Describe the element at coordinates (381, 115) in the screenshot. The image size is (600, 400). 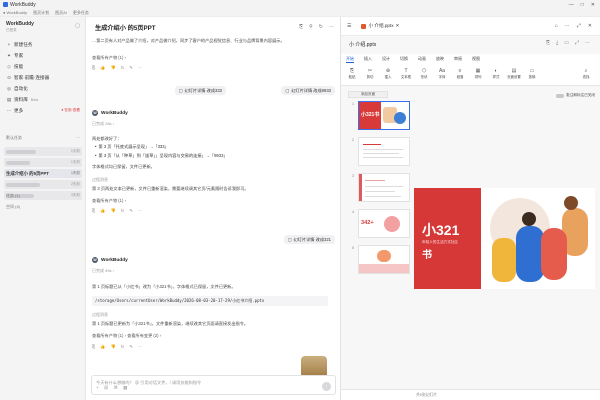
I see `slide-thumbnail-1: 1 小321书` at that location.